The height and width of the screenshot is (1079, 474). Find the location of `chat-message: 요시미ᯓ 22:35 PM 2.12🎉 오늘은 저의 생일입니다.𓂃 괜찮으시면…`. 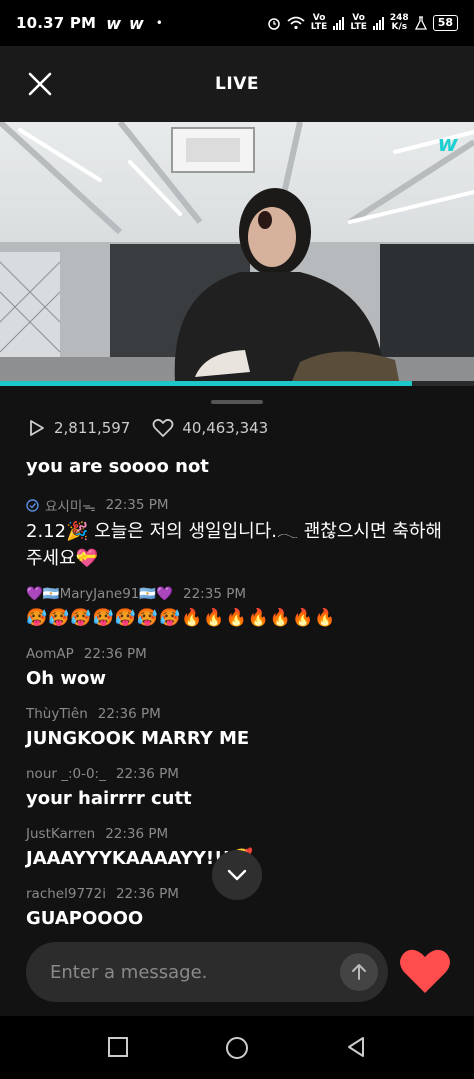

chat-message: 요시미ᯓ 22:35 PM 2.12🎉 오늘은 저의 생일입니다.𓂃 괜찮으시면… is located at coordinates (236, 533).